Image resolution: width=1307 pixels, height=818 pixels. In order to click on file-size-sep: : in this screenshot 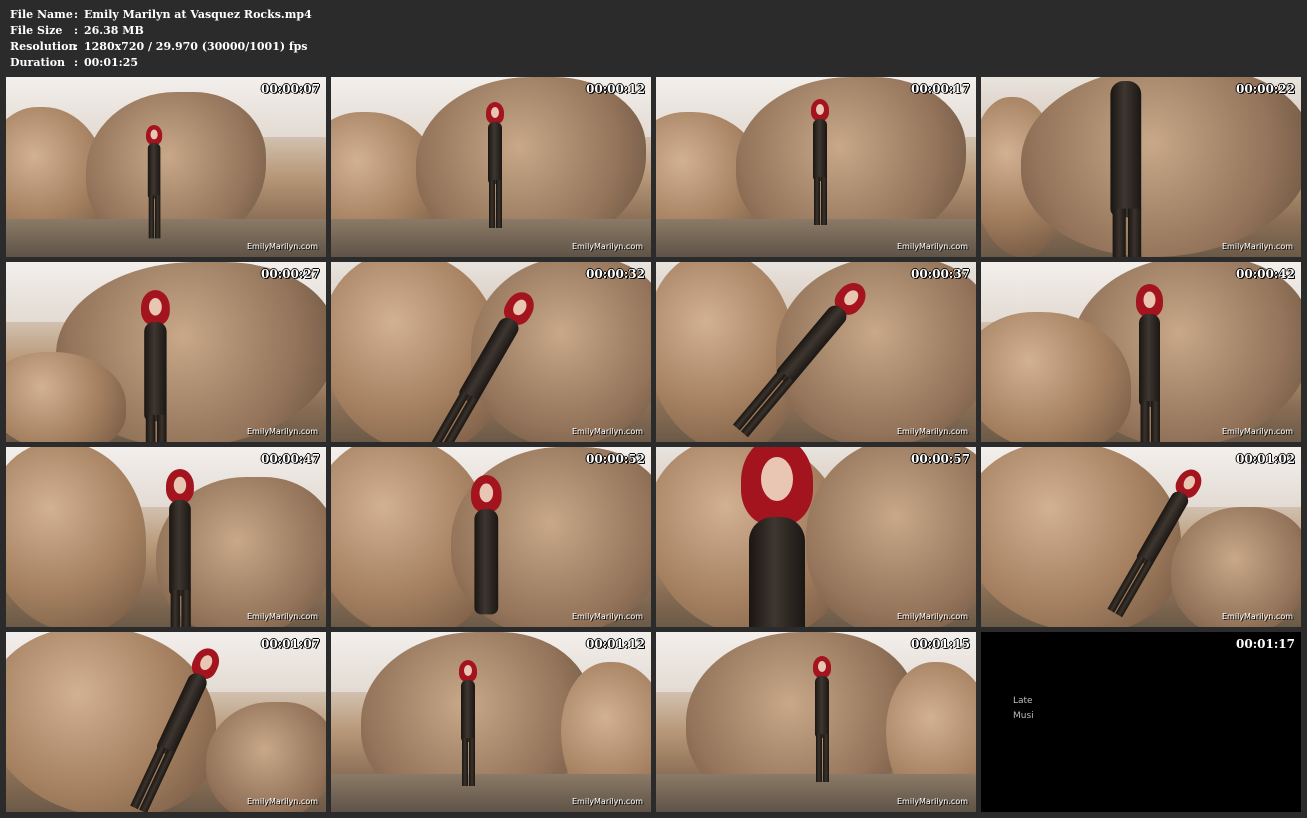, I will do `click(76, 30)`.